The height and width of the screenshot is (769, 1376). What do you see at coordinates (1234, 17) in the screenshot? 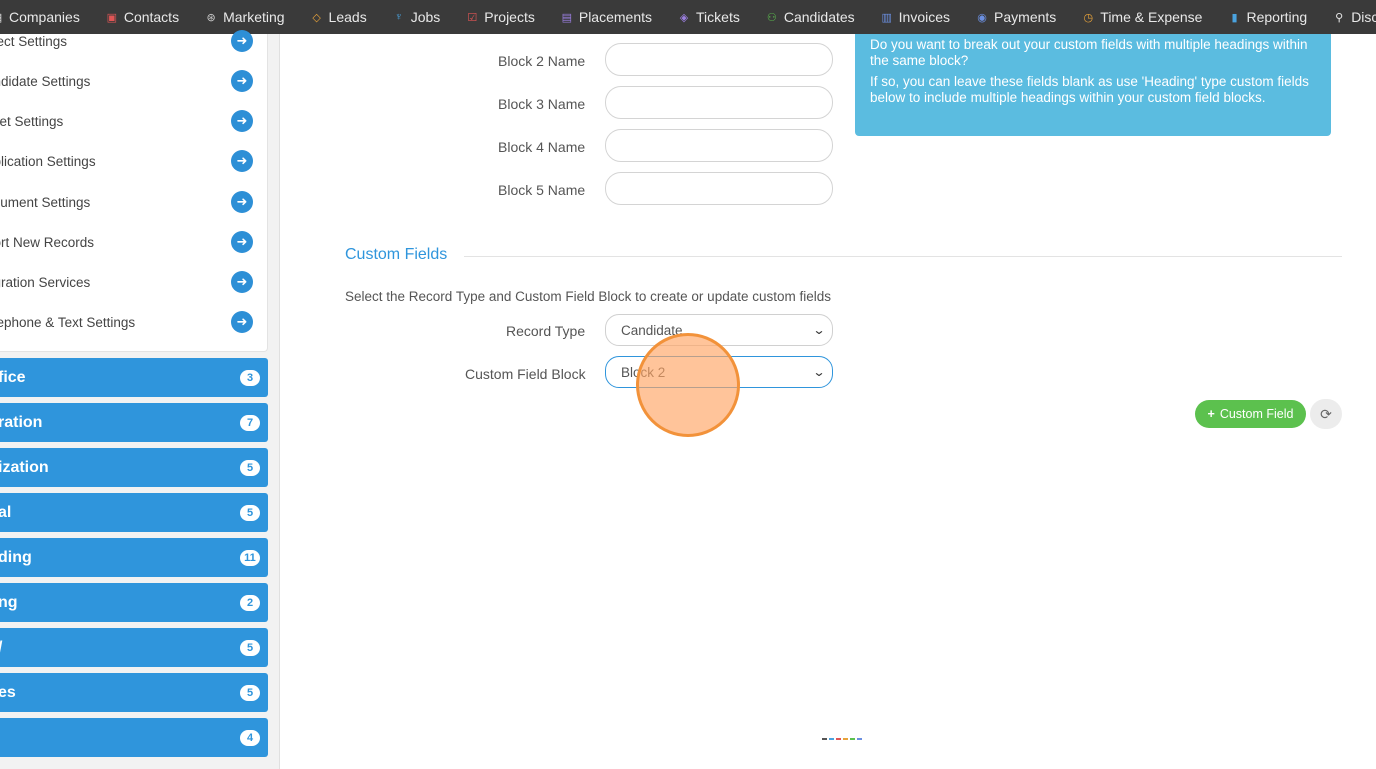
I see `bar-chart-icon: ▮` at bounding box center [1234, 17].